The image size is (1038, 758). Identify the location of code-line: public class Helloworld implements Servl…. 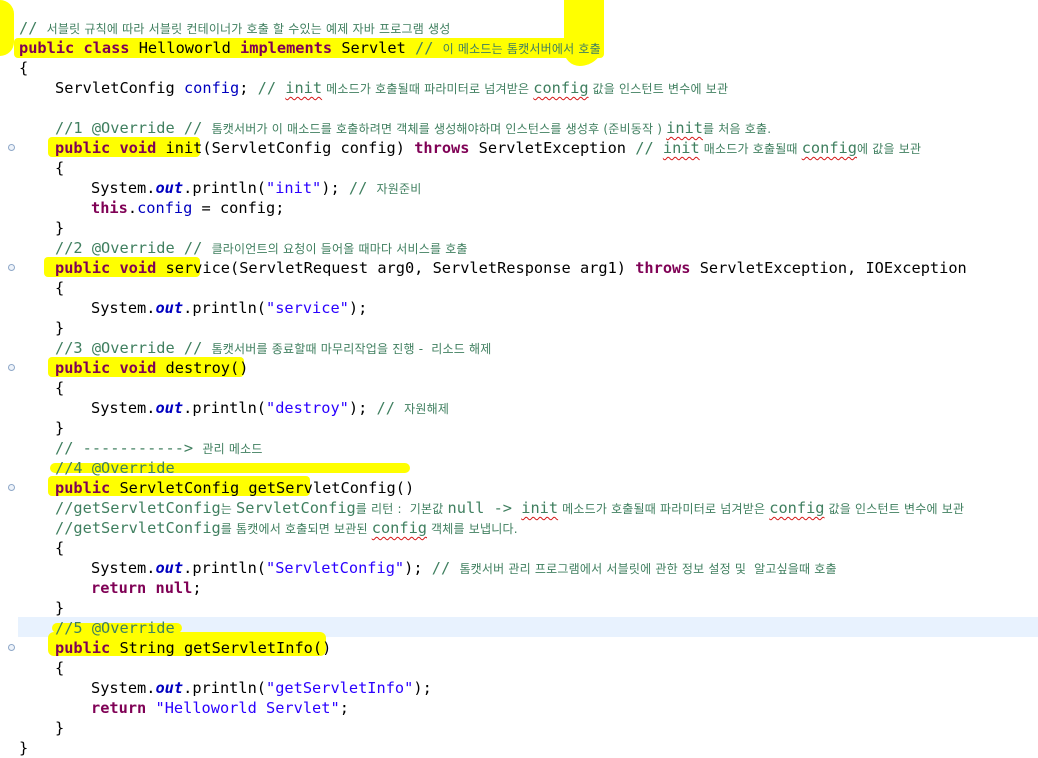
(310, 48).